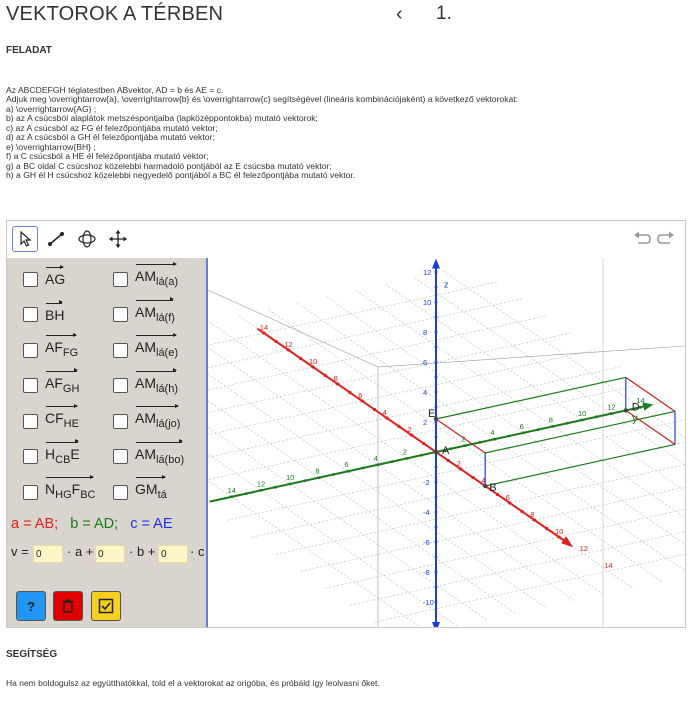  Describe the element at coordinates (43, 315) in the screenshot. I see `vector-checkbox: BH` at that location.